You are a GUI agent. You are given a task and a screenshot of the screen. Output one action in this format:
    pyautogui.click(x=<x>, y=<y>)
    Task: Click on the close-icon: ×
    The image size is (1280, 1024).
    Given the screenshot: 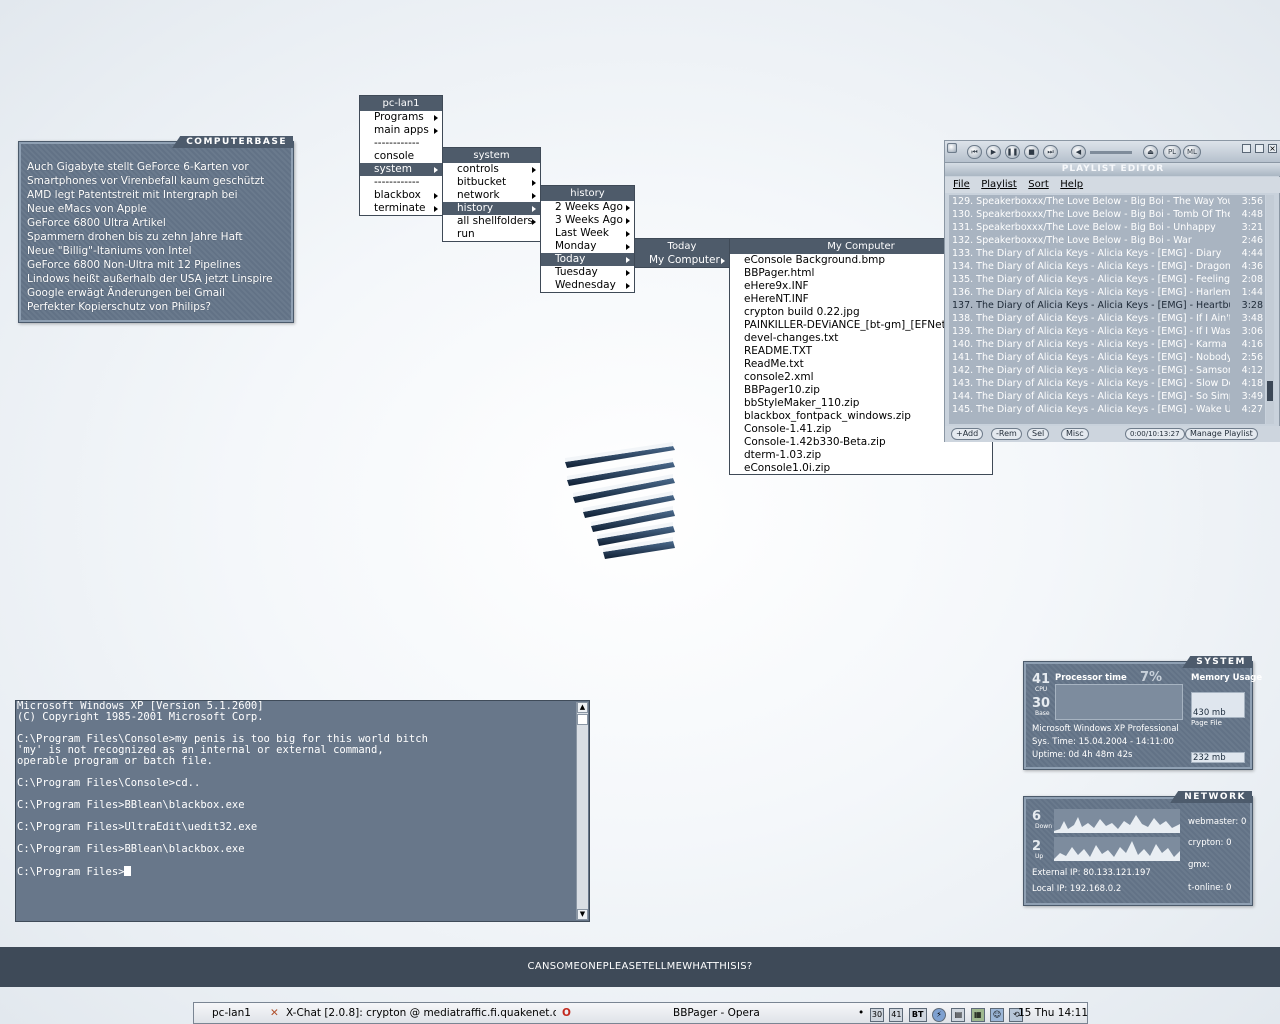 What is the action you would take?
    pyautogui.click(x=1272, y=148)
    